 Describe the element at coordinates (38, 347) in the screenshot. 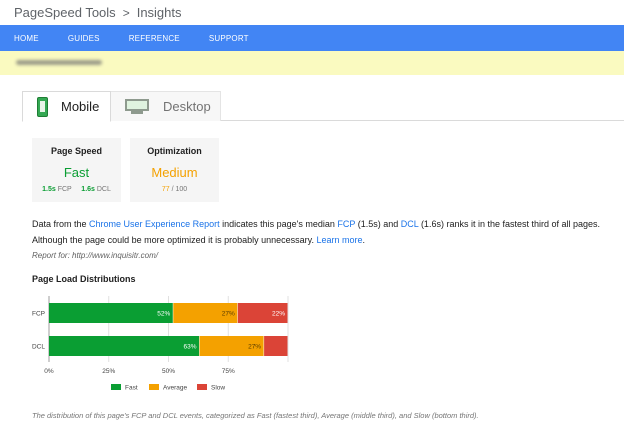

I see `category-label: DCL` at that location.